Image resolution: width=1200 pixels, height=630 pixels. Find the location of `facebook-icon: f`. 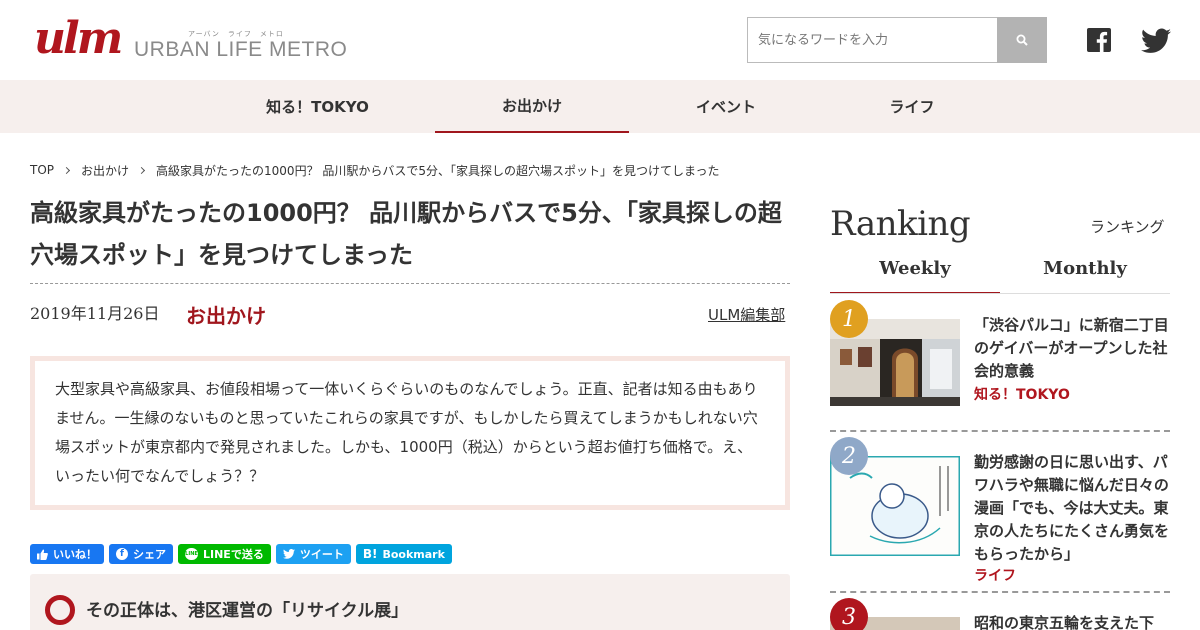

facebook-icon: f is located at coordinates (122, 554).